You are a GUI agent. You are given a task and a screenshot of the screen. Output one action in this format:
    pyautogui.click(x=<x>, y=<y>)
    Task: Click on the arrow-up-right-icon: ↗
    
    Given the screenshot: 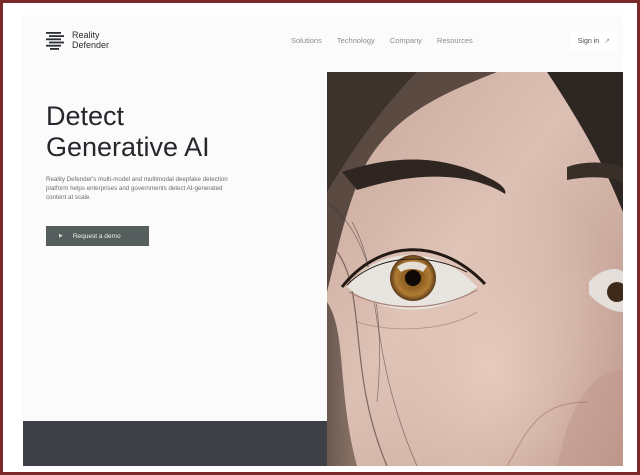 What is the action you would take?
    pyautogui.click(x=607, y=41)
    